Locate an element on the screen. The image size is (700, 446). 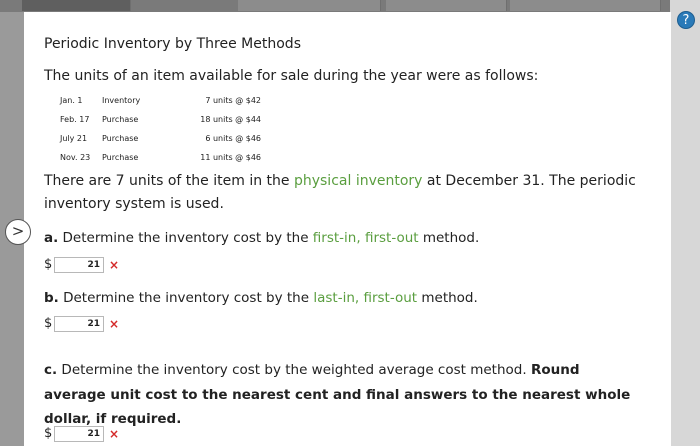
answer-input-c: 21 is located at coordinates (79, 434).